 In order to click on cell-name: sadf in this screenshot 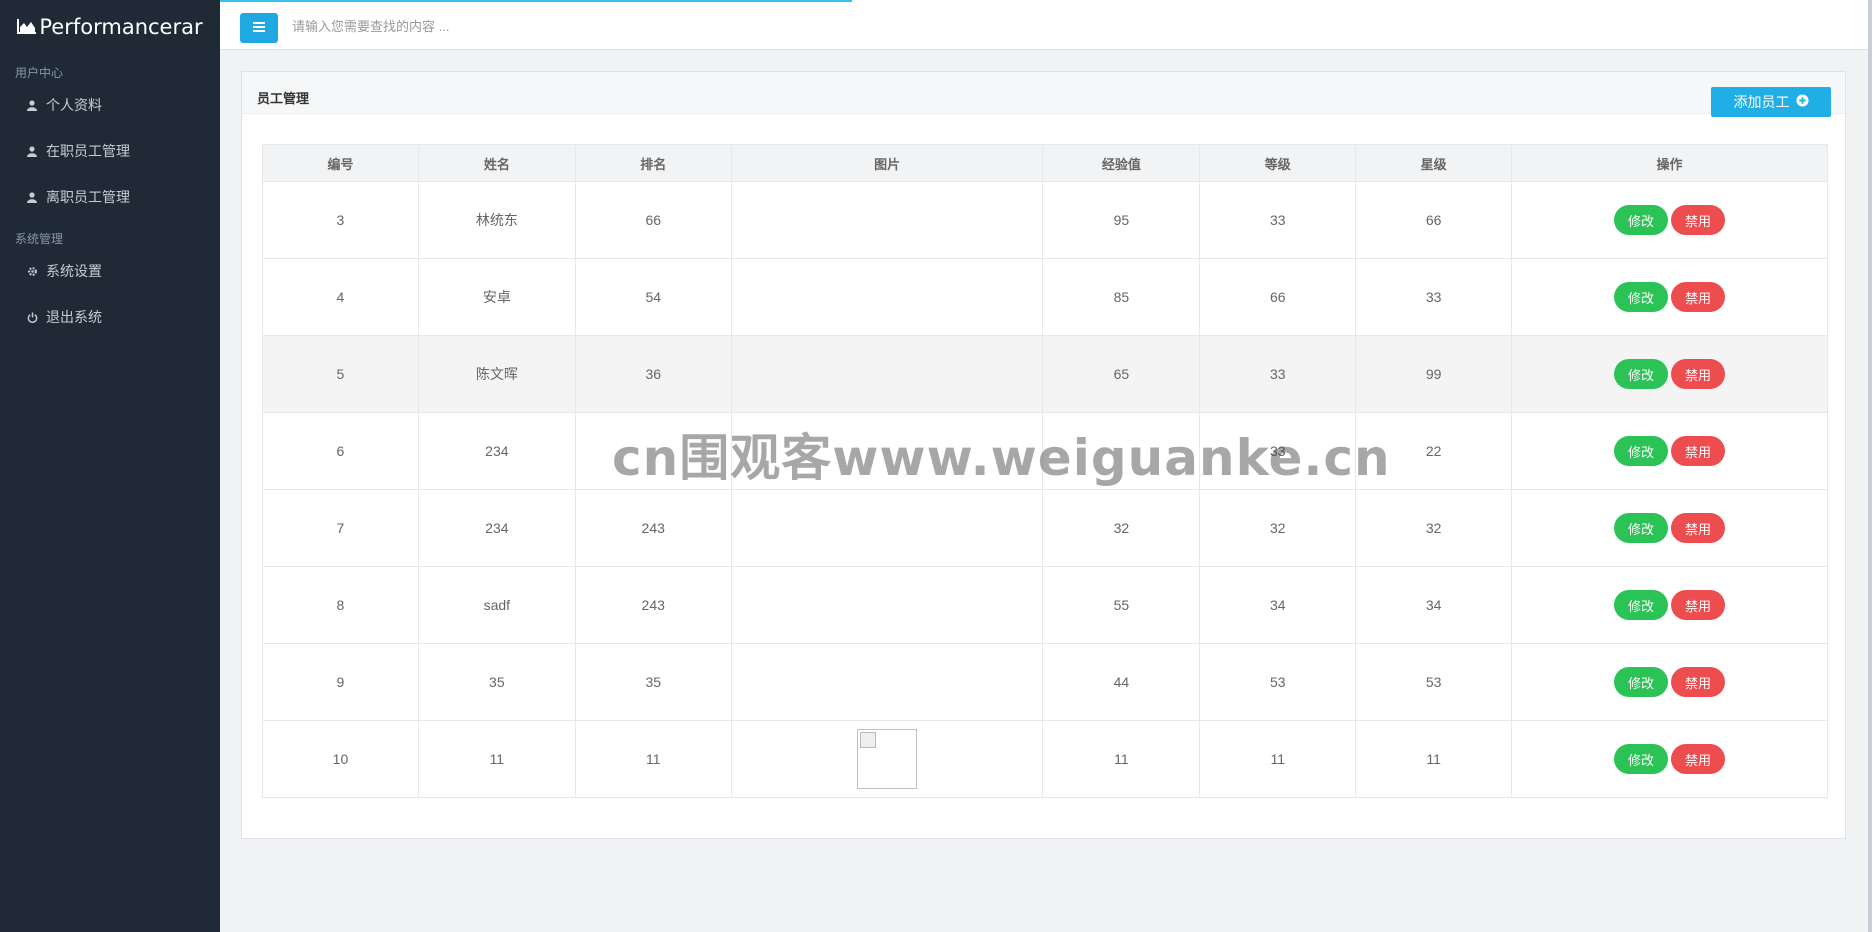, I will do `click(496, 605)`.